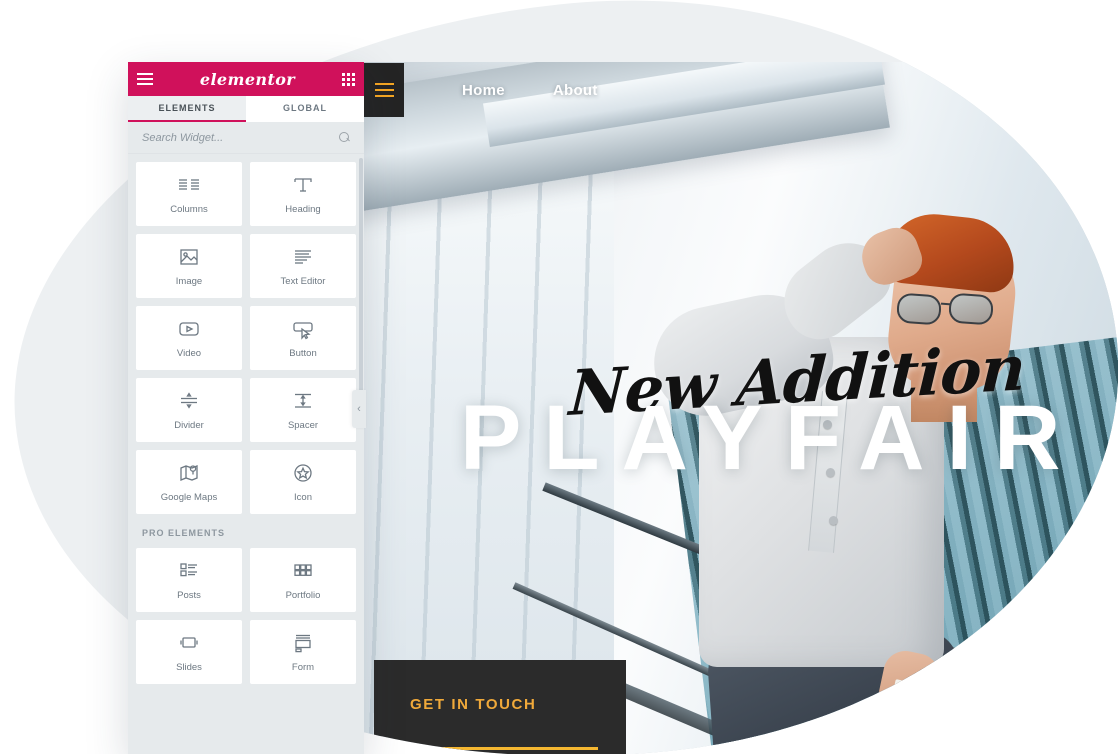 The width and height of the screenshot is (1118, 754). I want to click on widget-label: Posts, so click(189, 595).